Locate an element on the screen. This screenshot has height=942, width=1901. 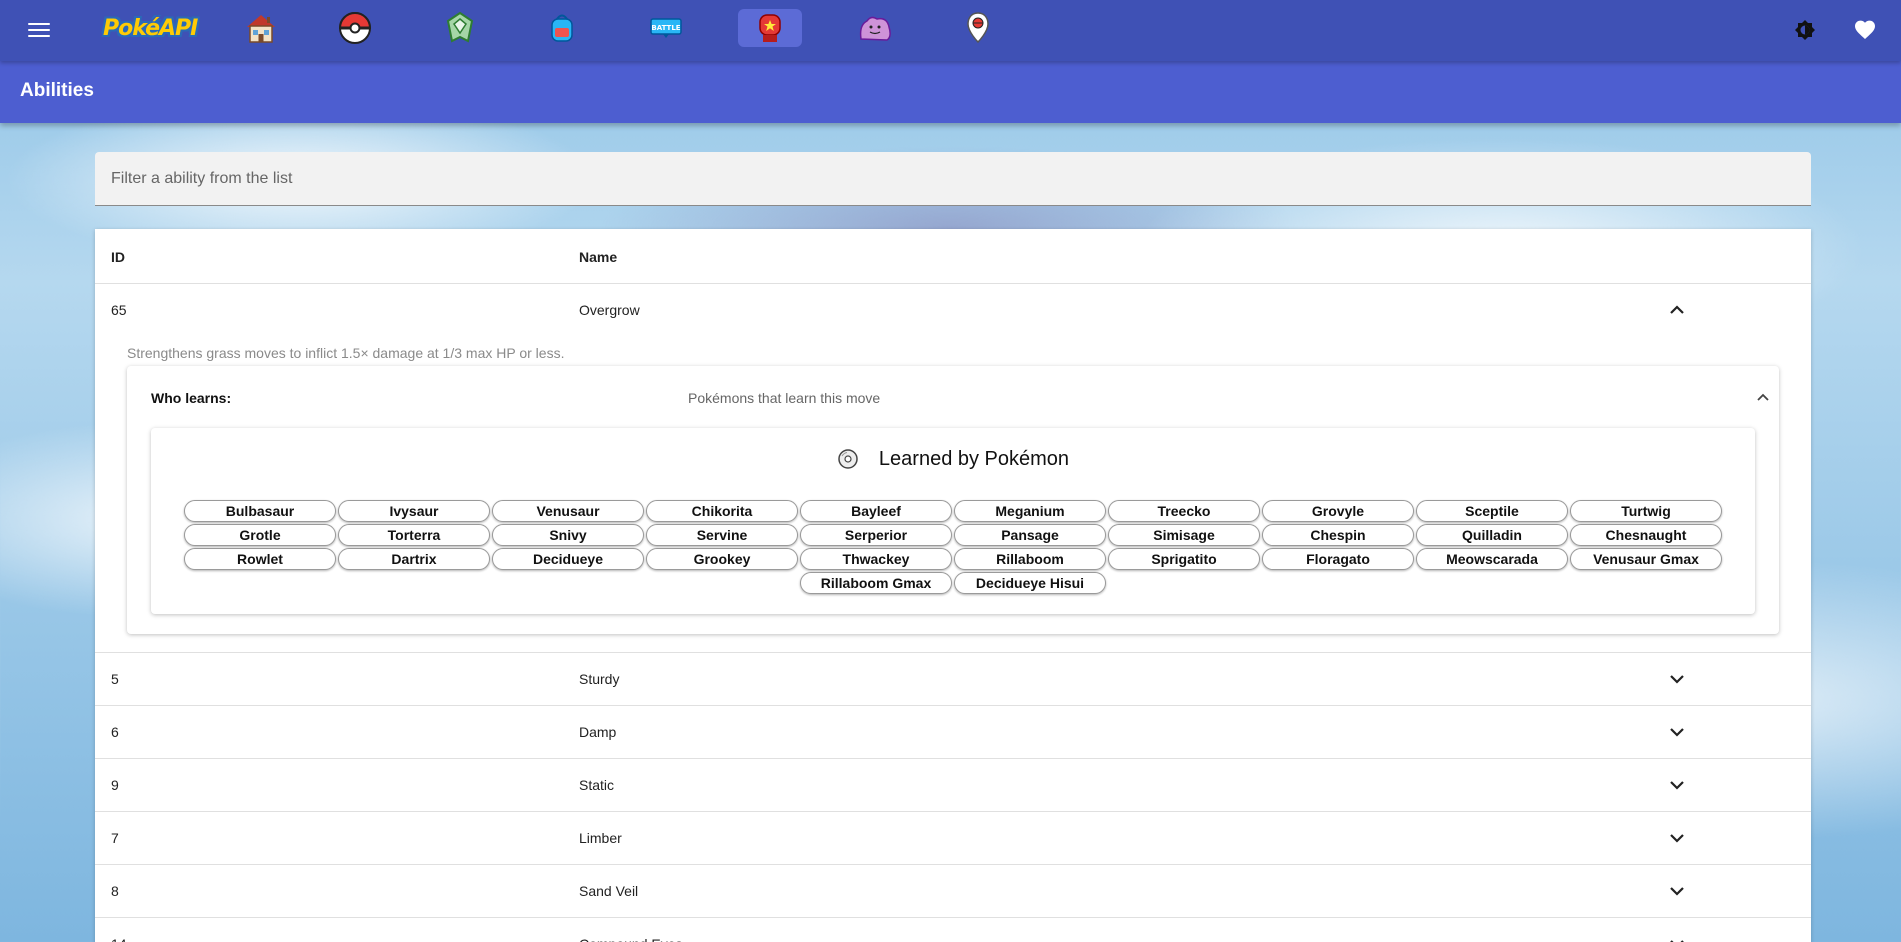
pokeapi-logo: PokéAPI is located at coordinates (150, 29).